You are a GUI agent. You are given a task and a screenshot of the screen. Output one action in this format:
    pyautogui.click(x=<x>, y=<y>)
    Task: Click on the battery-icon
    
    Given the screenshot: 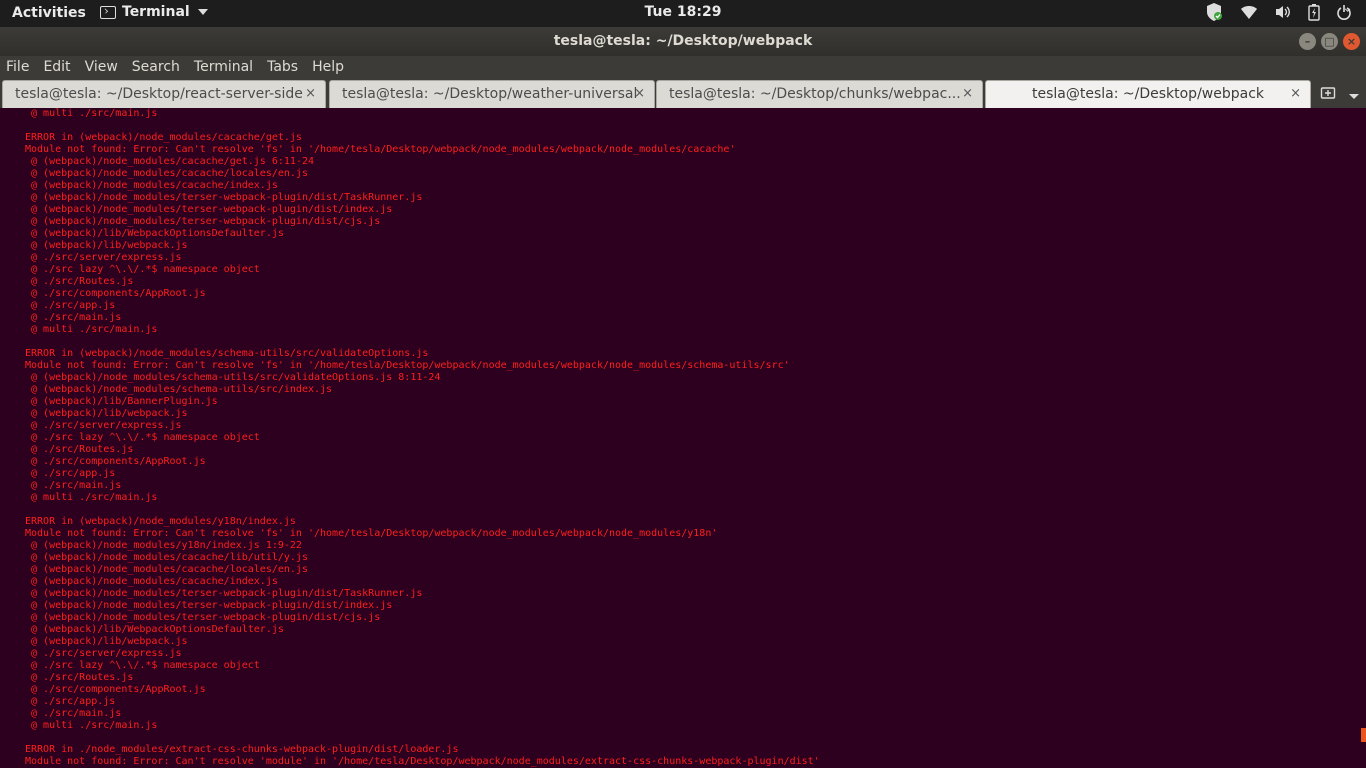 What is the action you would take?
    pyautogui.click(x=1314, y=12)
    